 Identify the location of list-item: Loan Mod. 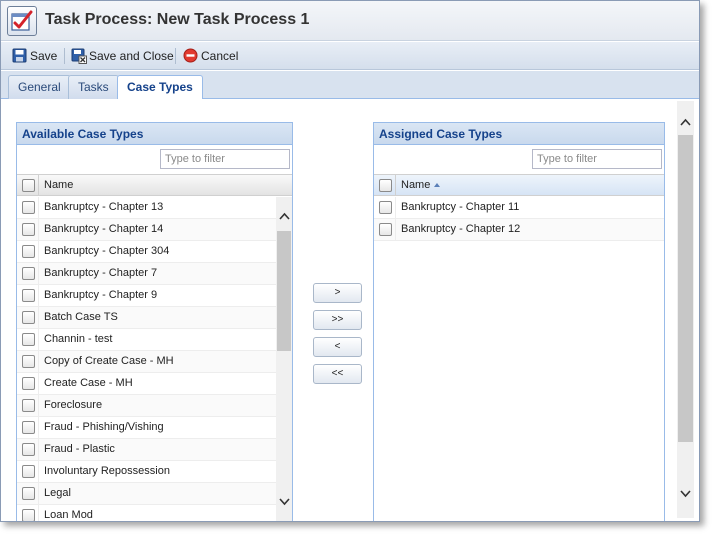
(146, 513).